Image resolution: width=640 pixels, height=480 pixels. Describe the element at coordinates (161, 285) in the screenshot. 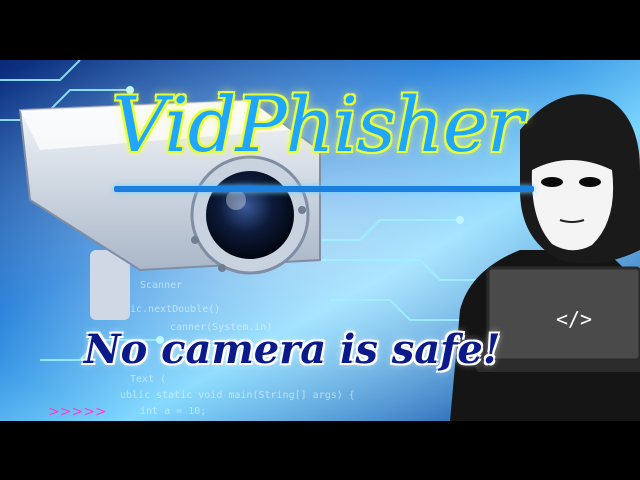

I see `svg-text: Scanner` at that location.